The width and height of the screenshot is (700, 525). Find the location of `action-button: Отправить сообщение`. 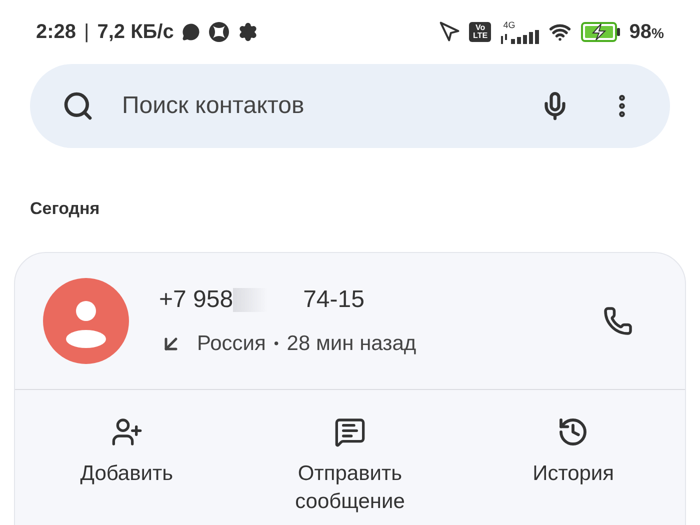

action-button: Отправить сообщение is located at coordinates (350, 466).